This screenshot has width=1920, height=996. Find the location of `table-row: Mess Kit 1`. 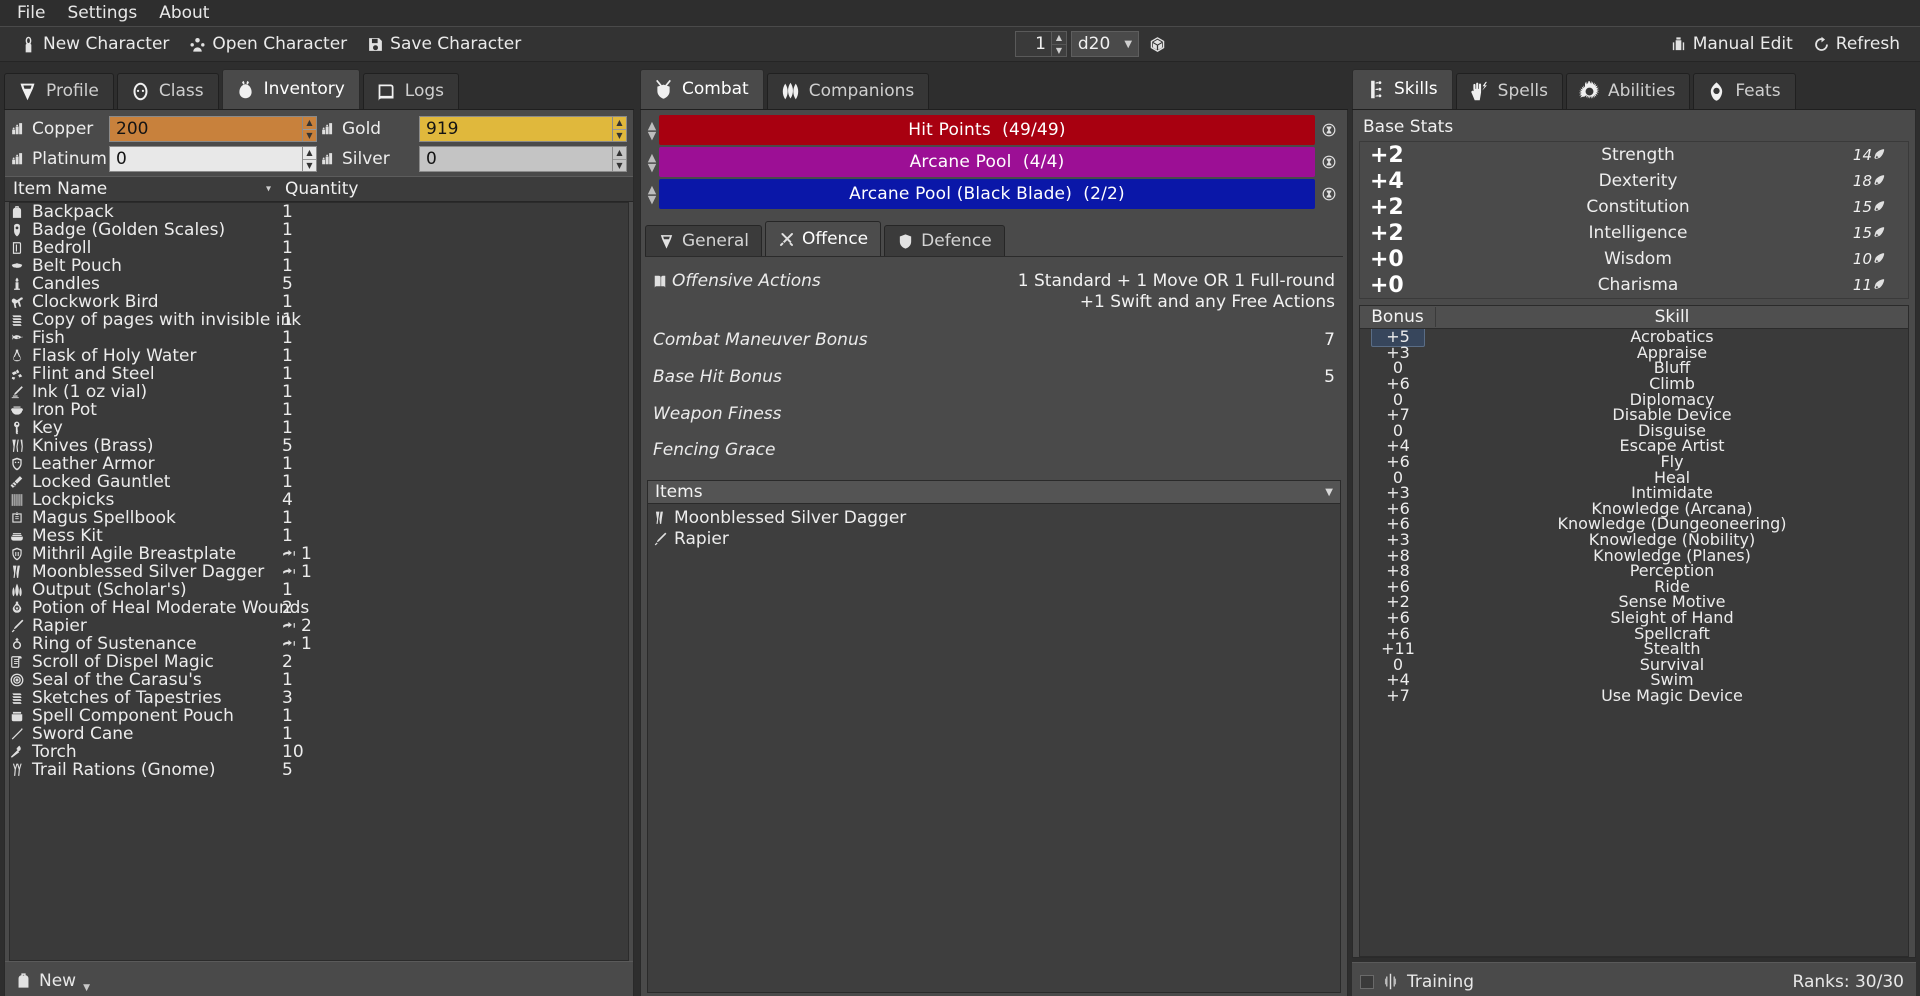

table-row: Mess Kit 1 is located at coordinates (319, 536).